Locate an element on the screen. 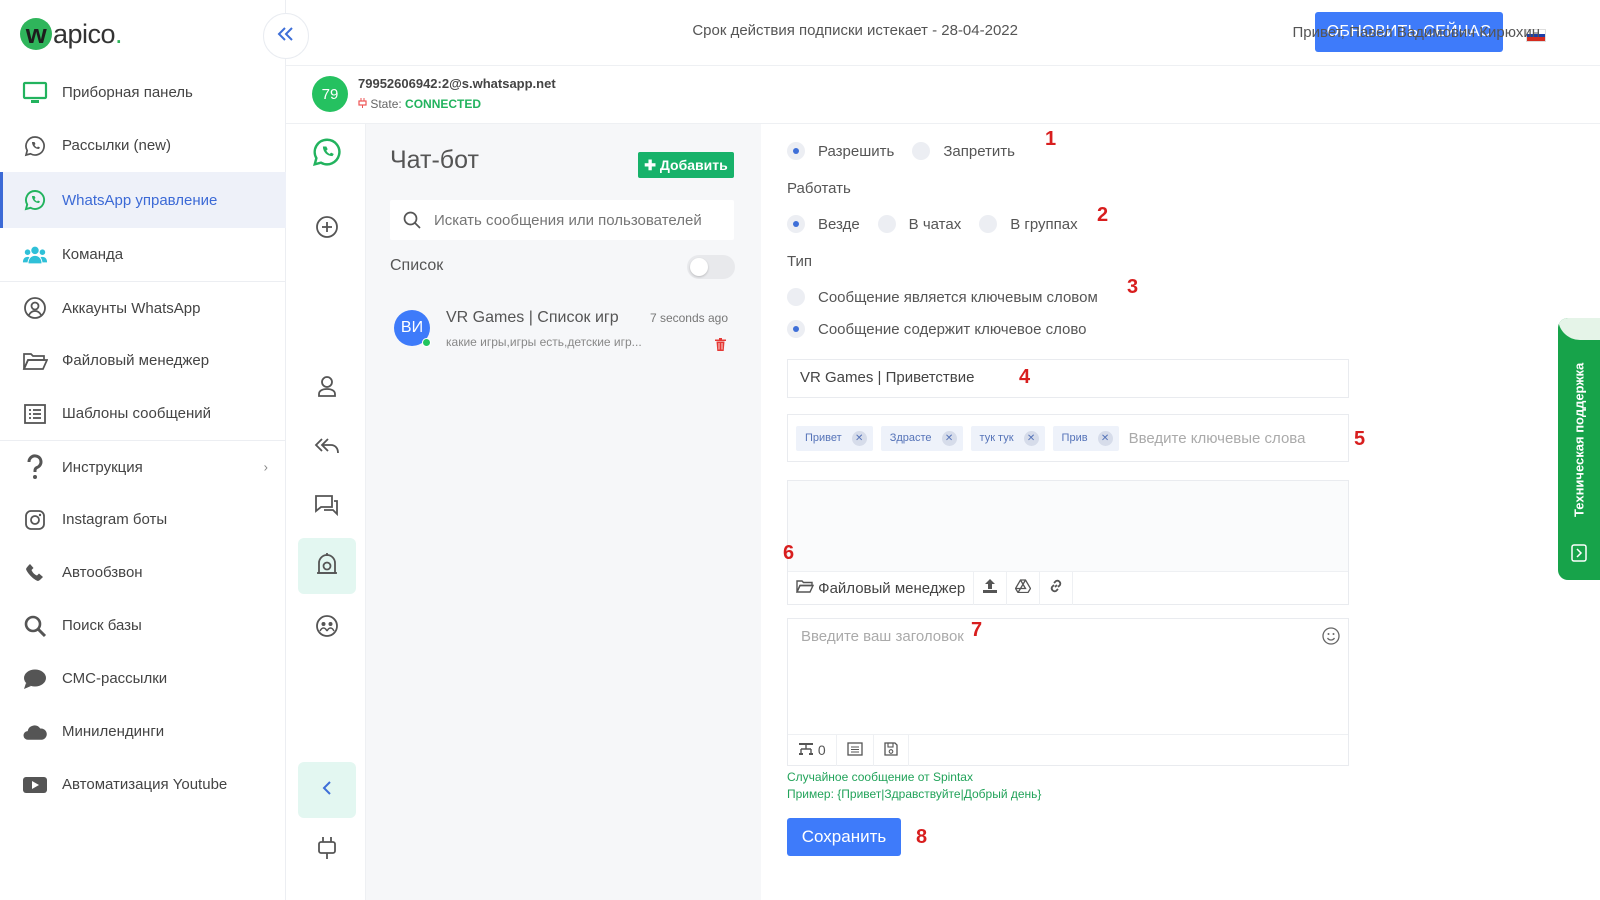 The width and height of the screenshot is (1600, 900). user-icon is located at coordinates (327, 388).